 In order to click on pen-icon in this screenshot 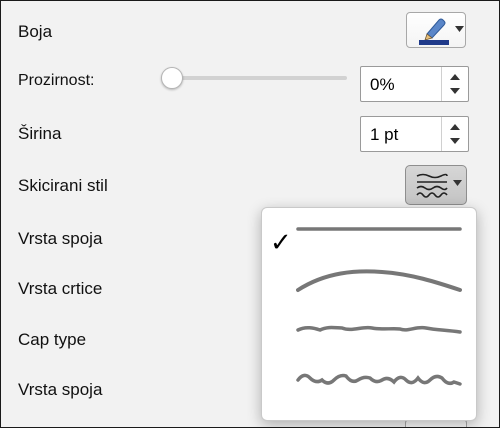, I will do `click(434, 31)`.